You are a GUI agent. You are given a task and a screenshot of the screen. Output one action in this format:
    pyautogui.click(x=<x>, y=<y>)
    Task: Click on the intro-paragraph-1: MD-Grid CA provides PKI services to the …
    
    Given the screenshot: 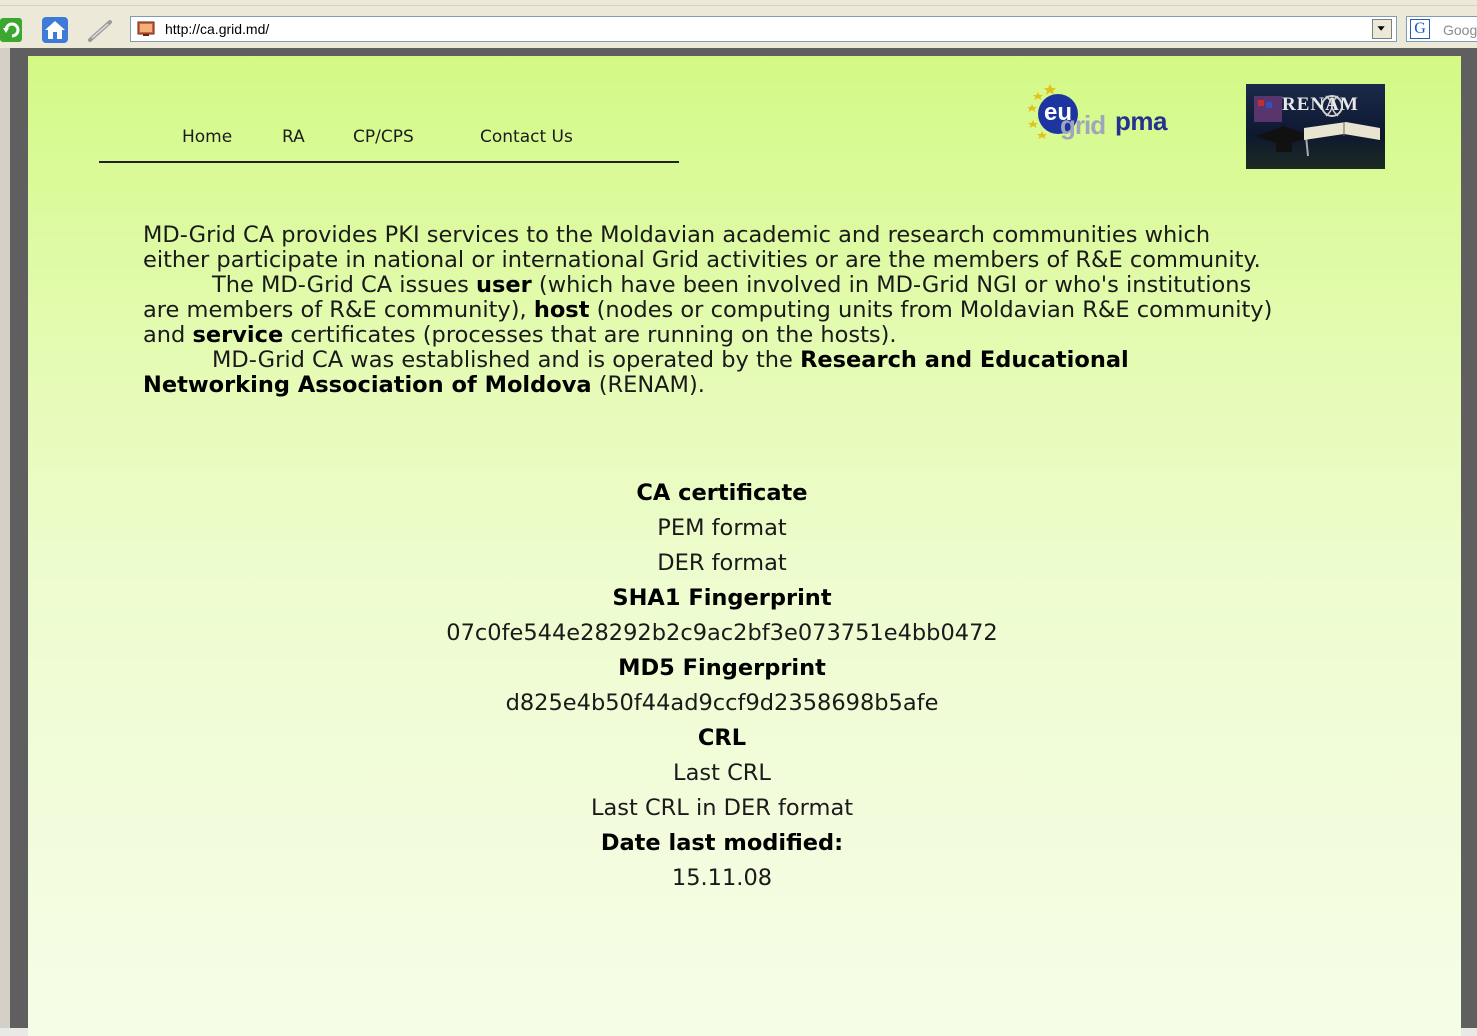 What is the action you would take?
    pyautogui.click(x=702, y=247)
    